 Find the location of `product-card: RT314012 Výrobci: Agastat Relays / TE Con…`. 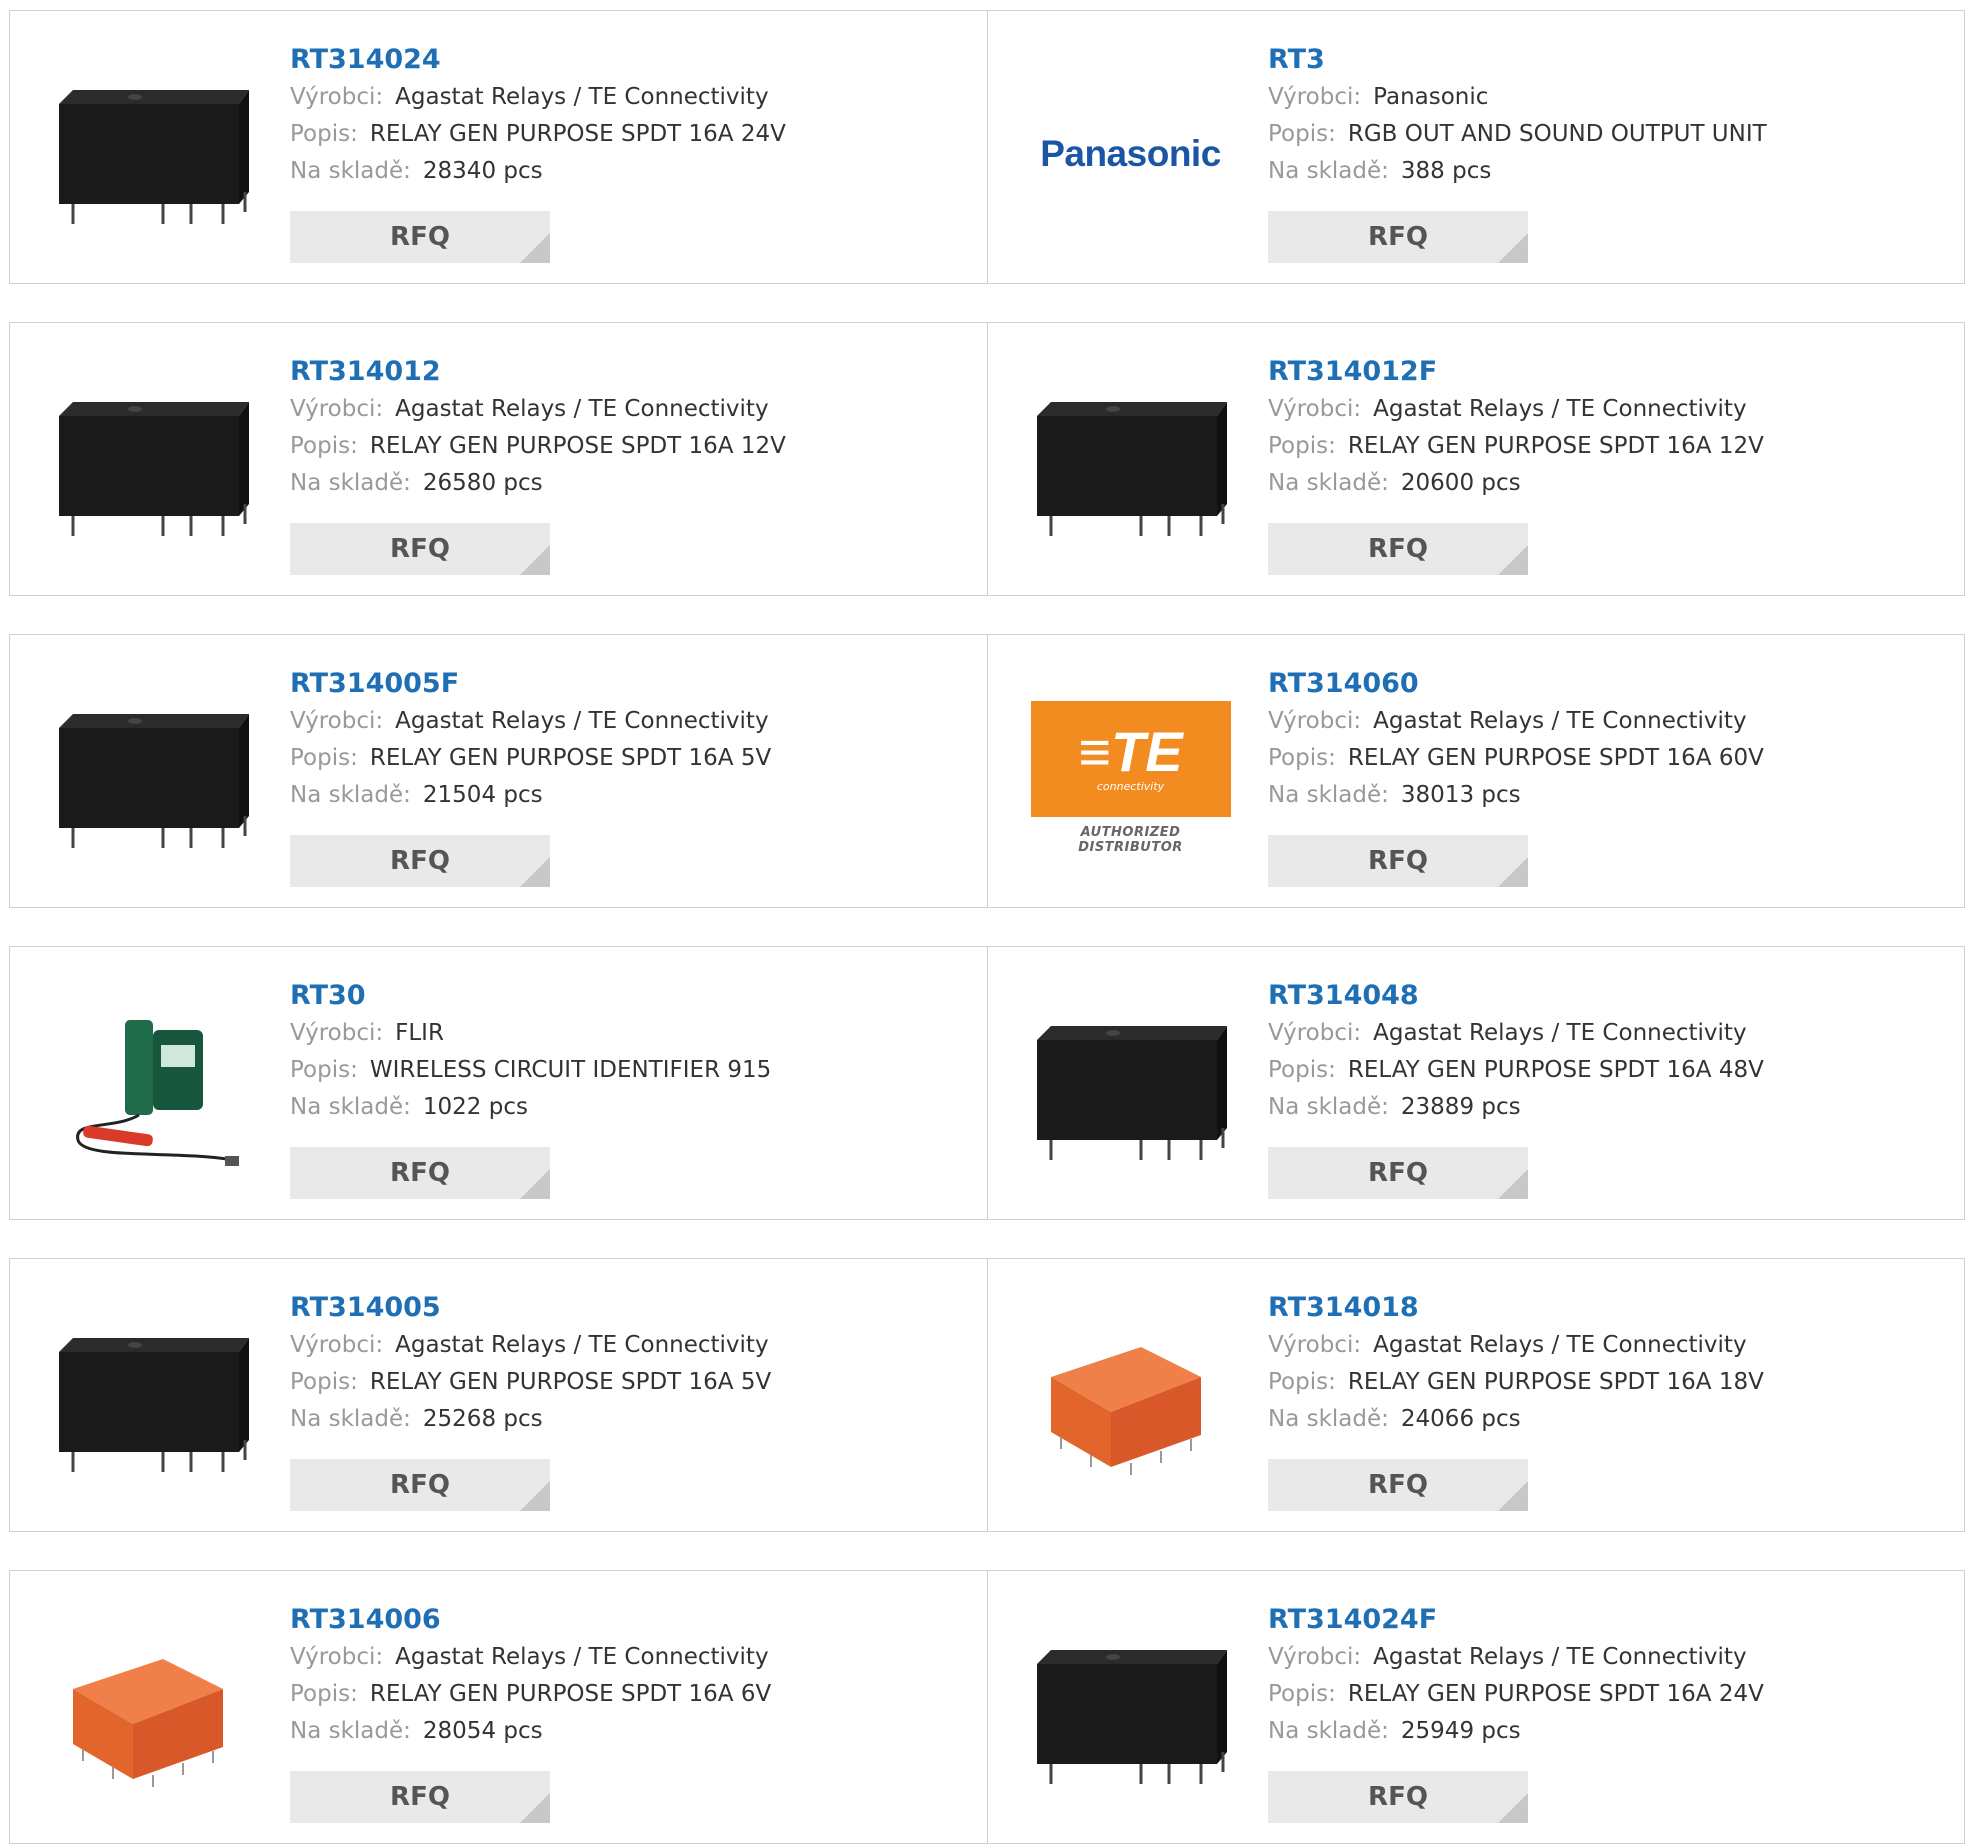

product-card: RT314012 Výrobci: Agastat Relays / TE Con… is located at coordinates (499, 459).